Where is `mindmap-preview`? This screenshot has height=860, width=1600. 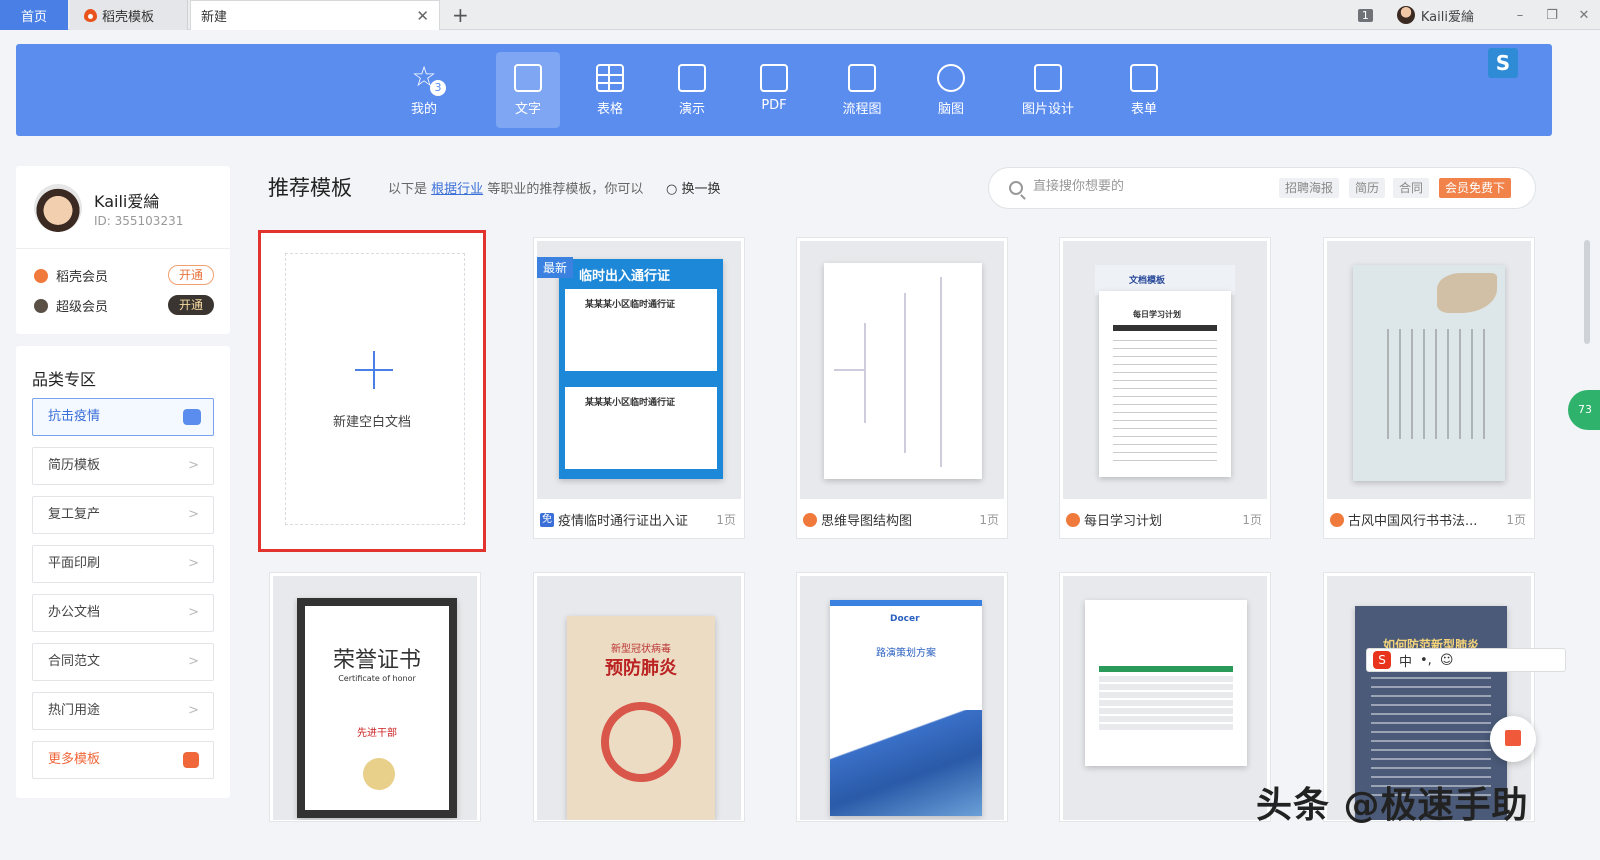 mindmap-preview is located at coordinates (903, 371).